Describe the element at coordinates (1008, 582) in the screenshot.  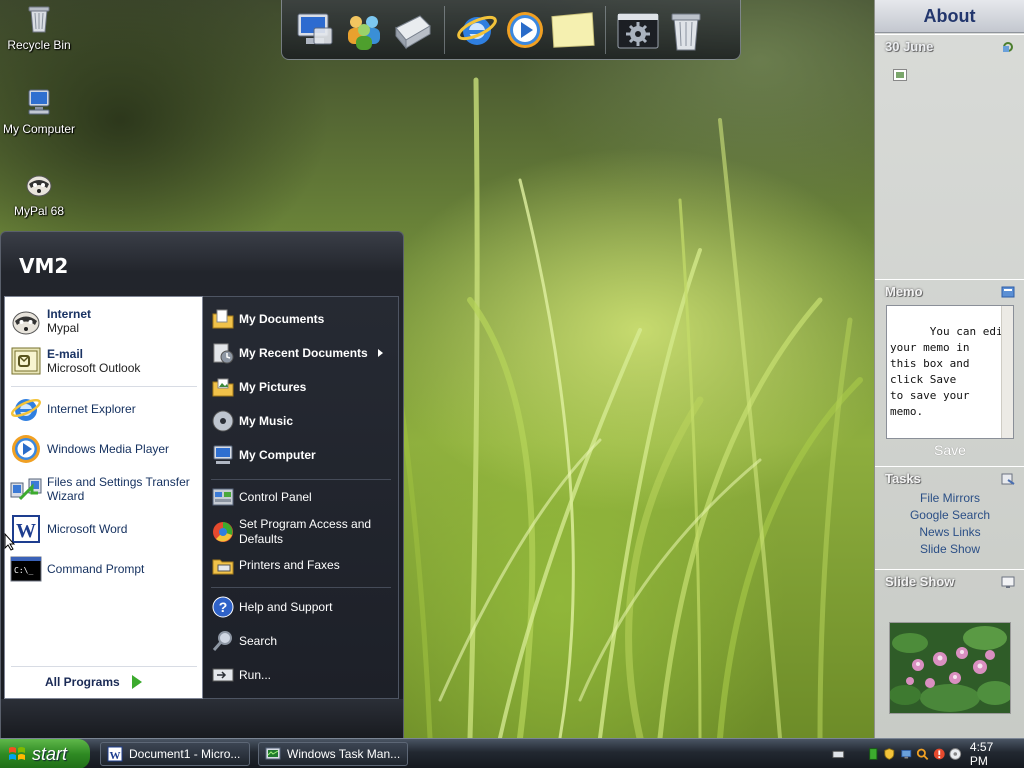
I see `slideshow-options-icon` at that location.